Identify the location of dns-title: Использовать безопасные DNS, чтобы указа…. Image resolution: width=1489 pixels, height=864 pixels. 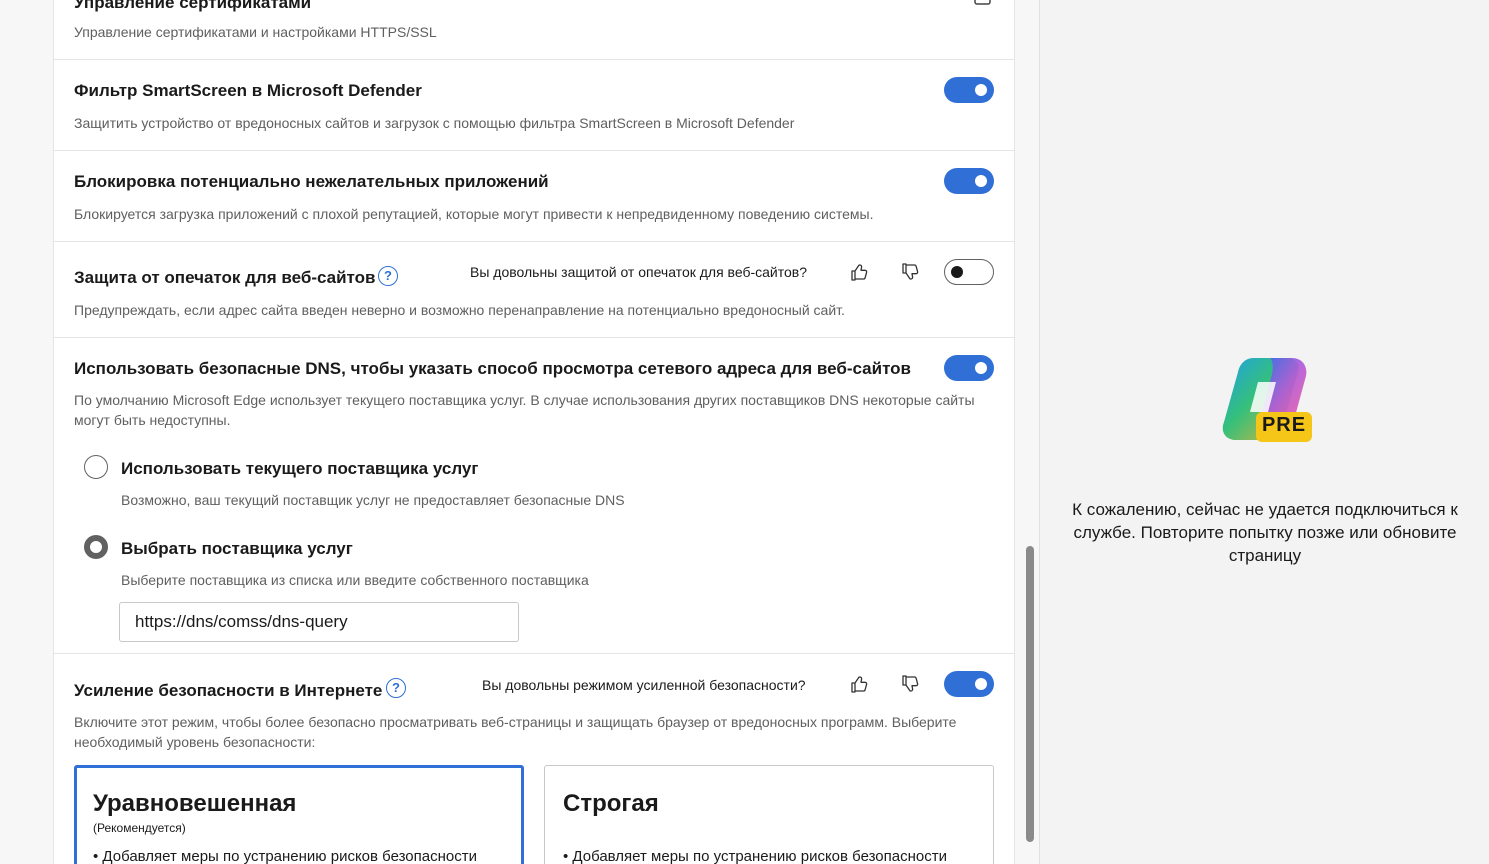
(493, 368).